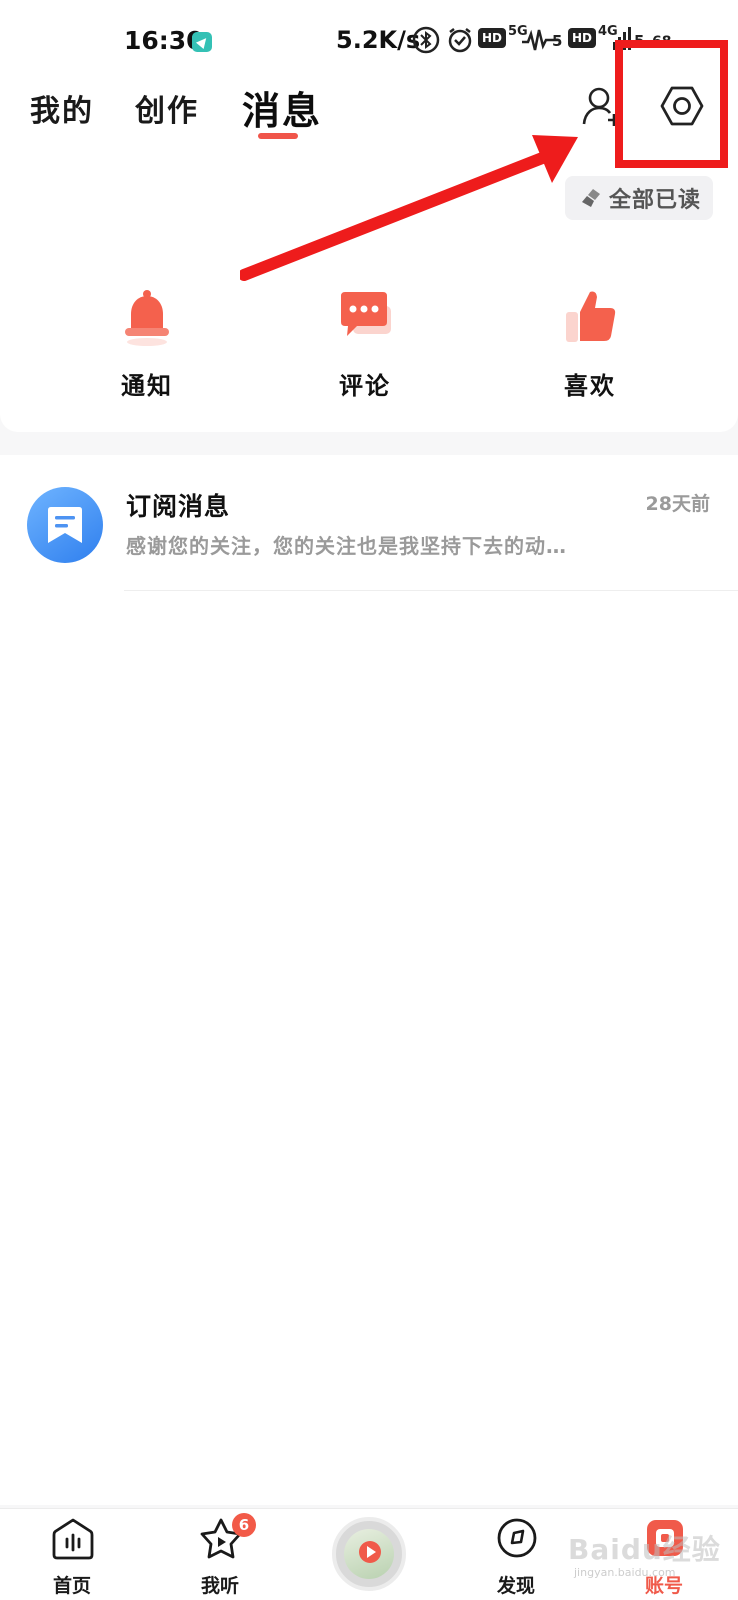 The width and height of the screenshot is (738, 1600). What do you see at coordinates (366, 314) in the screenshot?
I see `comment-icon` at bounding box center [366, 314].